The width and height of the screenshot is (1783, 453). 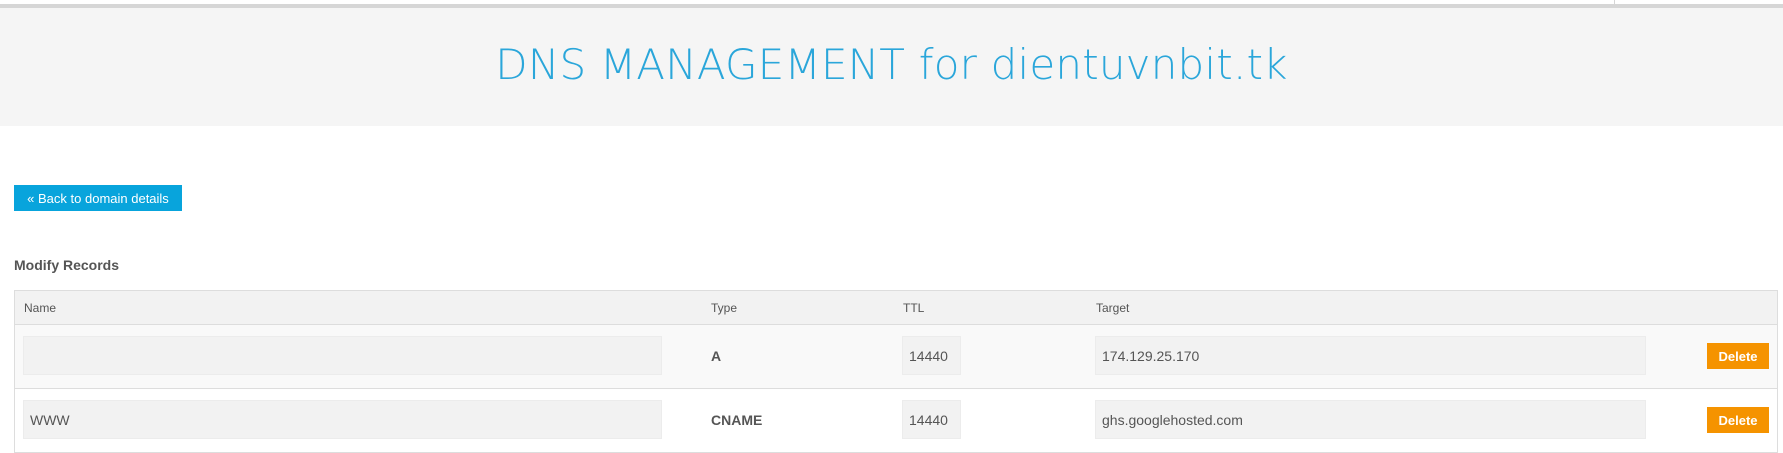 I want to click on record-name-field, so click(x=342, y=355).